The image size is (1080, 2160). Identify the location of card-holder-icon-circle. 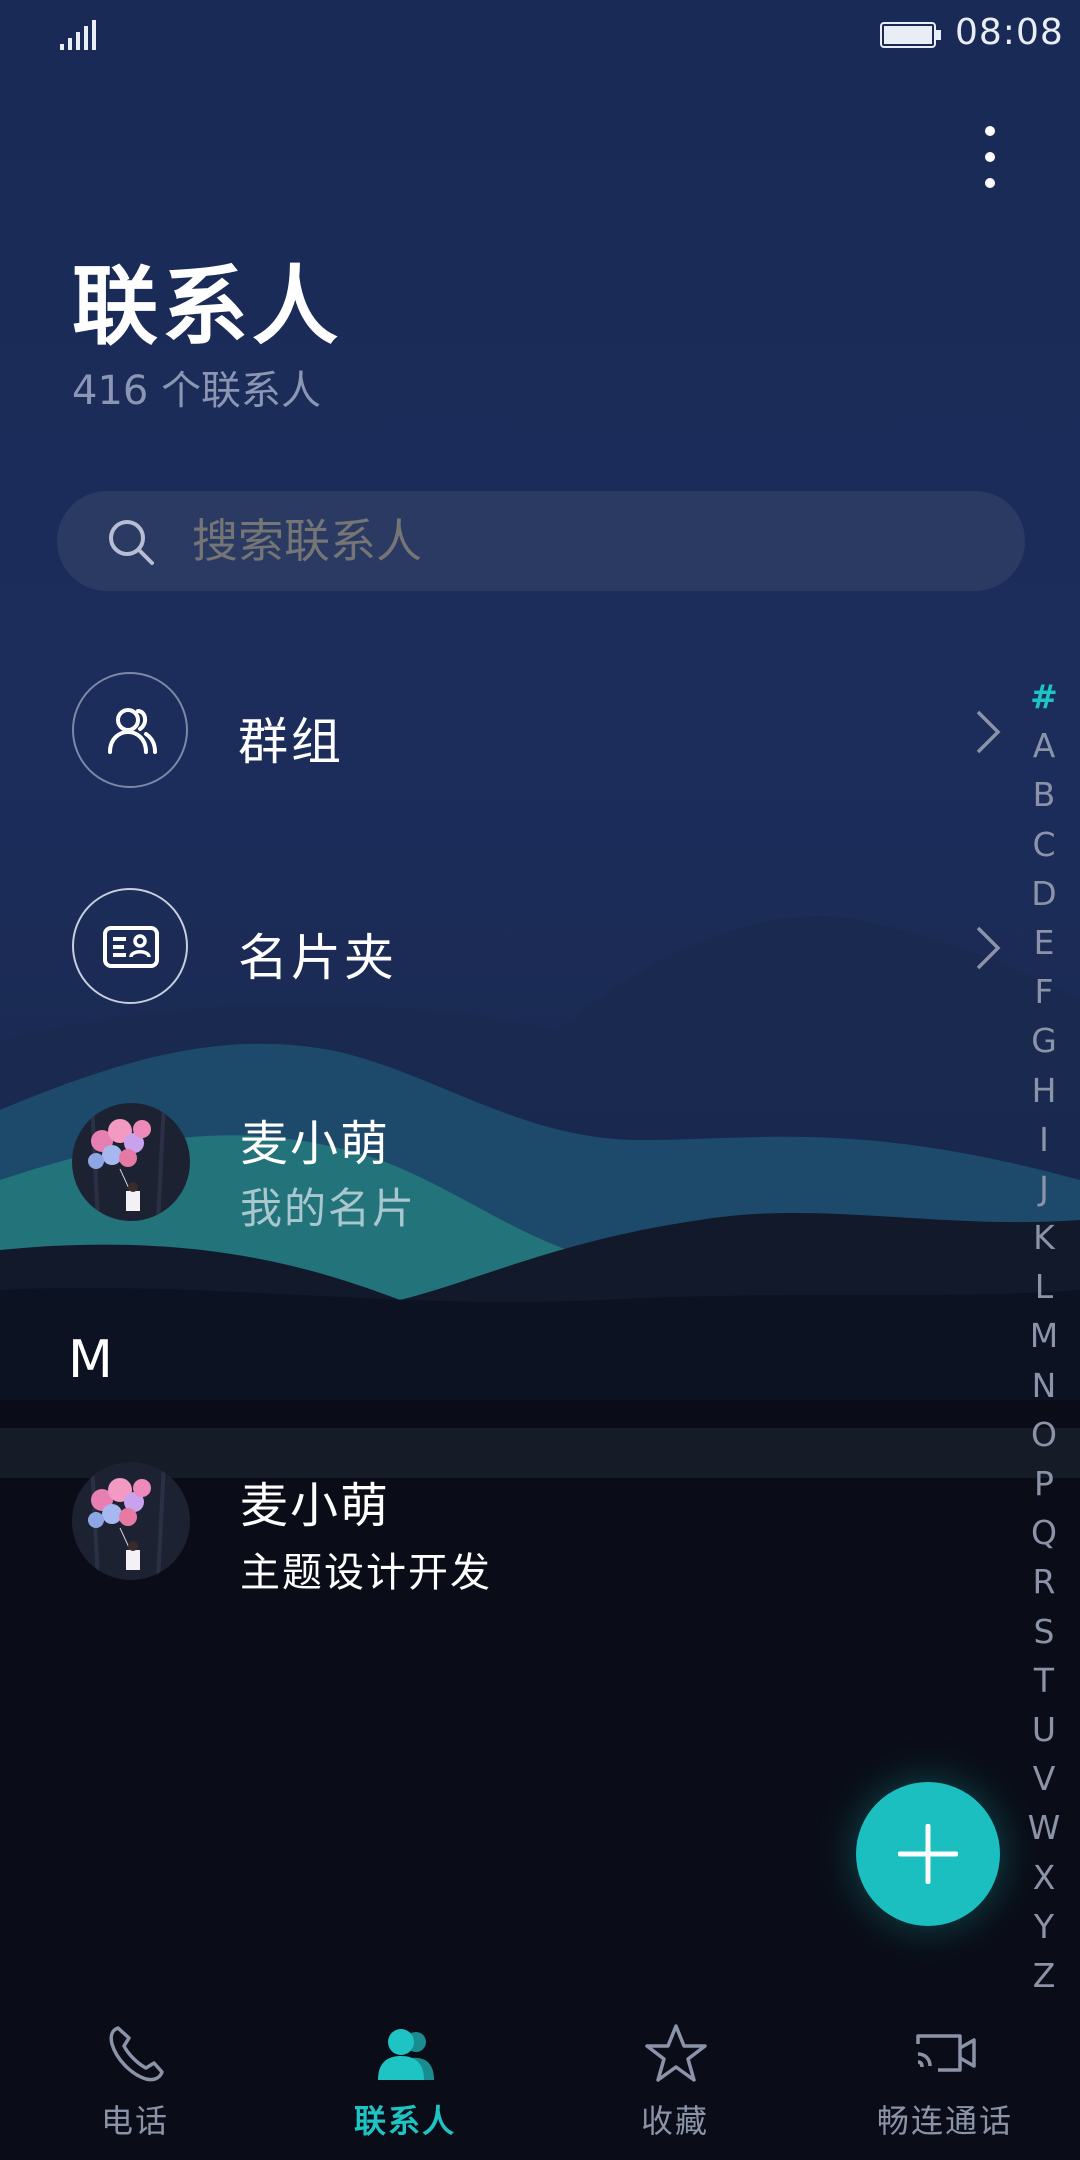
(130, 946).